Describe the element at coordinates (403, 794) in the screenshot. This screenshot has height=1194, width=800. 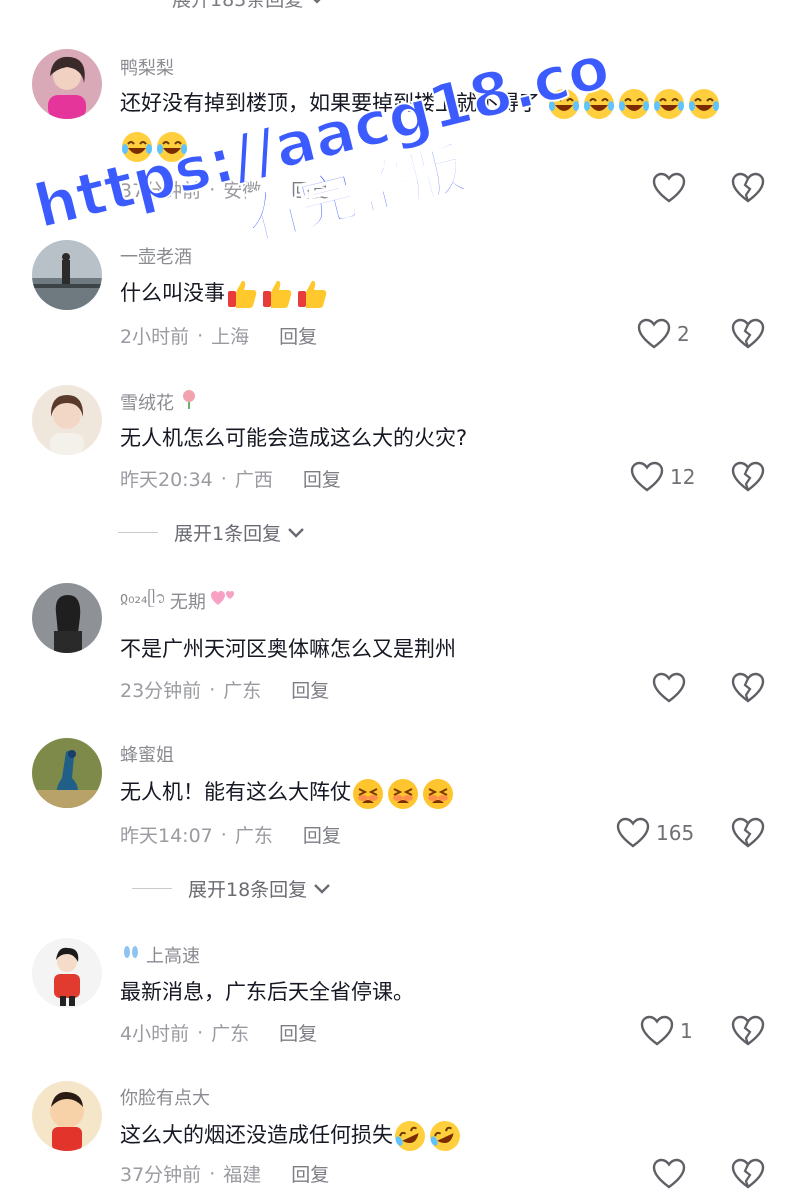
I see `crying-face-emoji-icon` at that location.